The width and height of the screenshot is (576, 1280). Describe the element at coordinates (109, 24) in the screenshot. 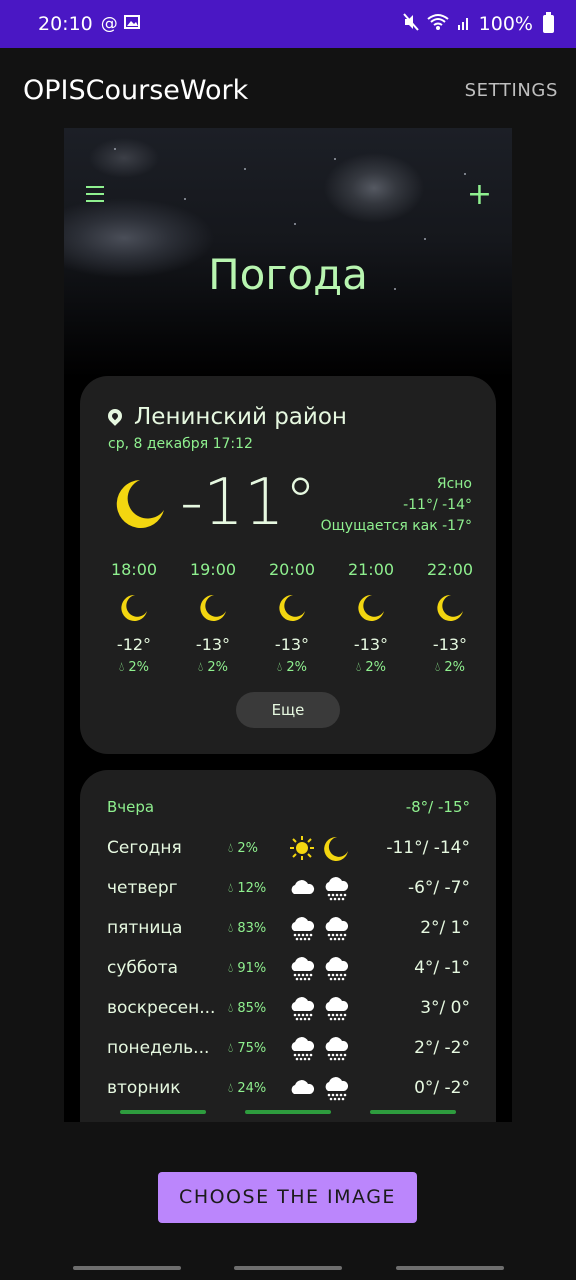

I see `at-icon: @` at that location.